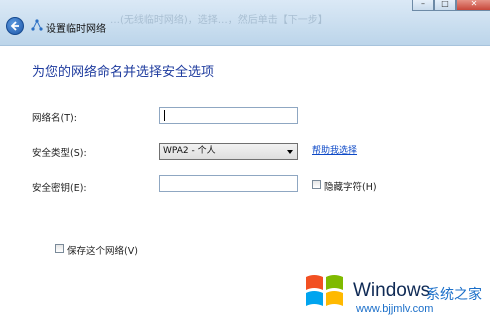 The height and width of the screenshot is (322, 490). What do you see at coordinates (219, 20) in the screenshot?
I see `background-window-text: …(无线临时网络)，选择…，然后单击【下一步】` at bounding box center [219, 20].